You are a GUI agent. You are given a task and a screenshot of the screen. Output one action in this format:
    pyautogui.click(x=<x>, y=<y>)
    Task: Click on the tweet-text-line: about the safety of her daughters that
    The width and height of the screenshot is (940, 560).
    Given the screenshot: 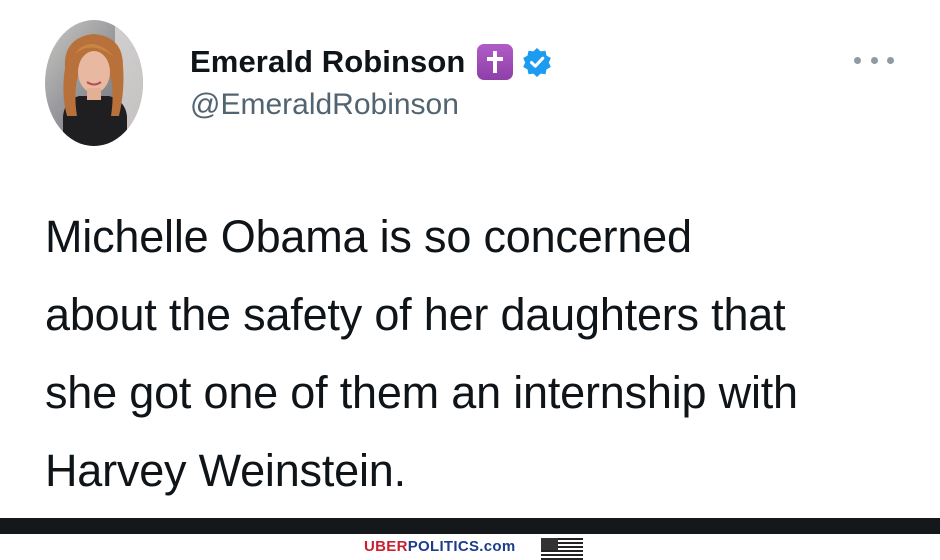 What is the action you would take?
    pyautogui.click(x=415, y=314)
    